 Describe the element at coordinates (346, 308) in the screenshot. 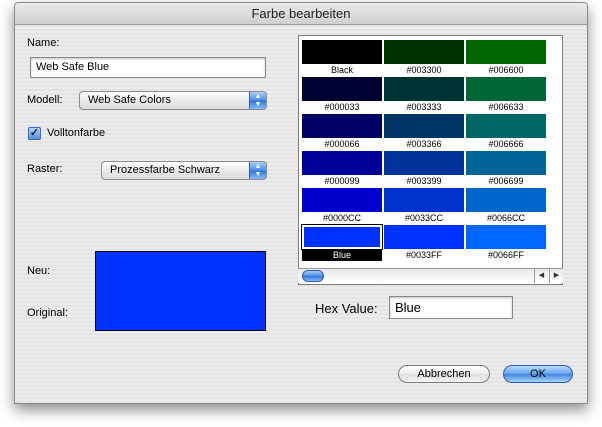

I see `hex-value-label: Hex Value:` at that location.